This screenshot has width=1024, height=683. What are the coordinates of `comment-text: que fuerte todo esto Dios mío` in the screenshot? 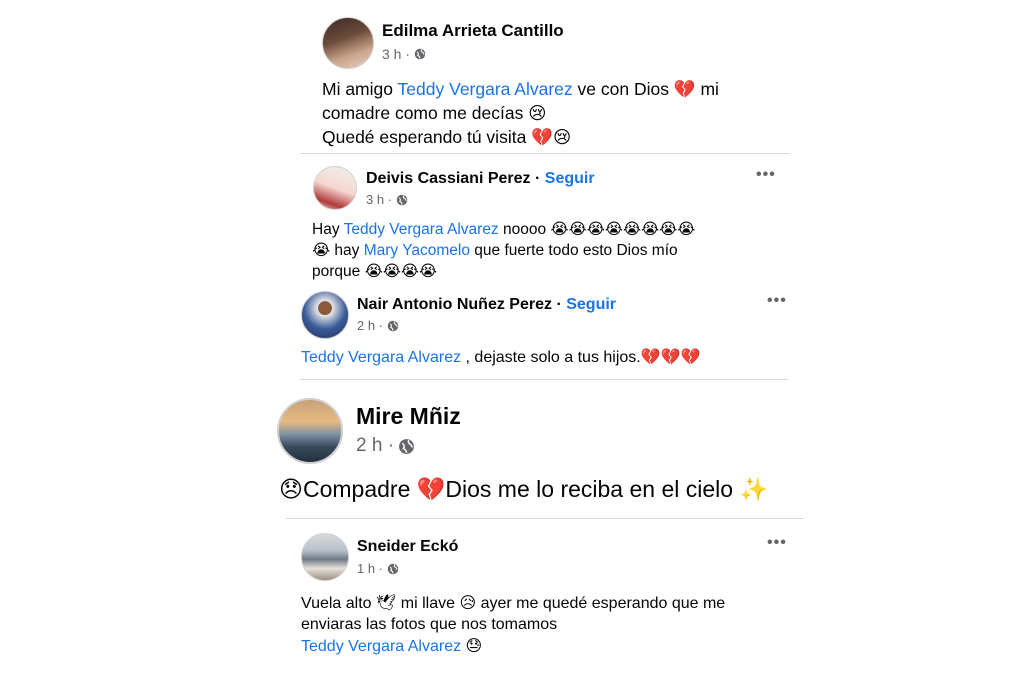 It's located at (573, 250).